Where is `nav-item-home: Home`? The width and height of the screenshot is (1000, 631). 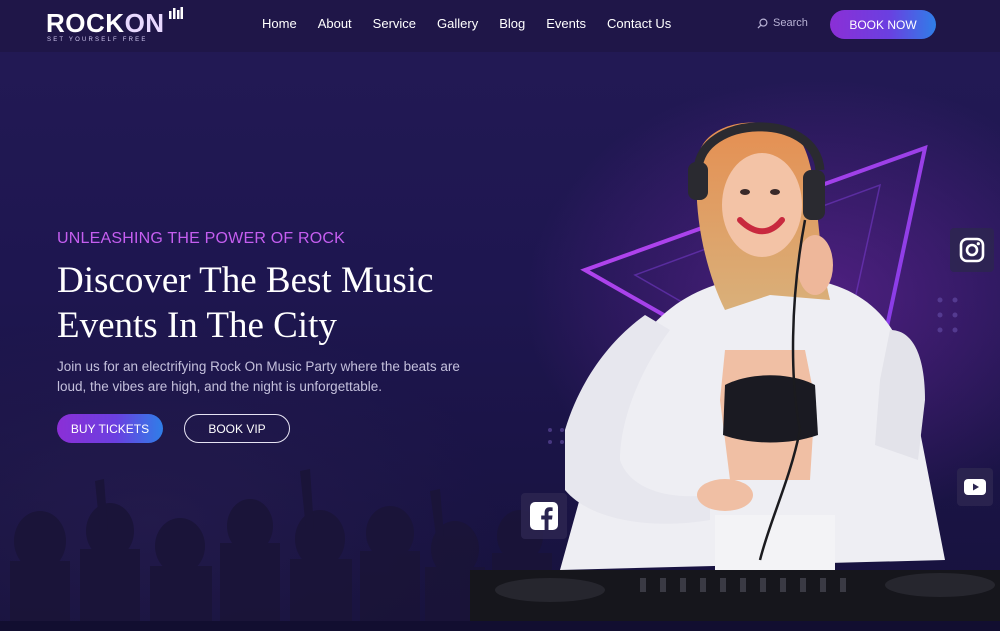
nav-item-home: Home is located at coordinates (279, 23).